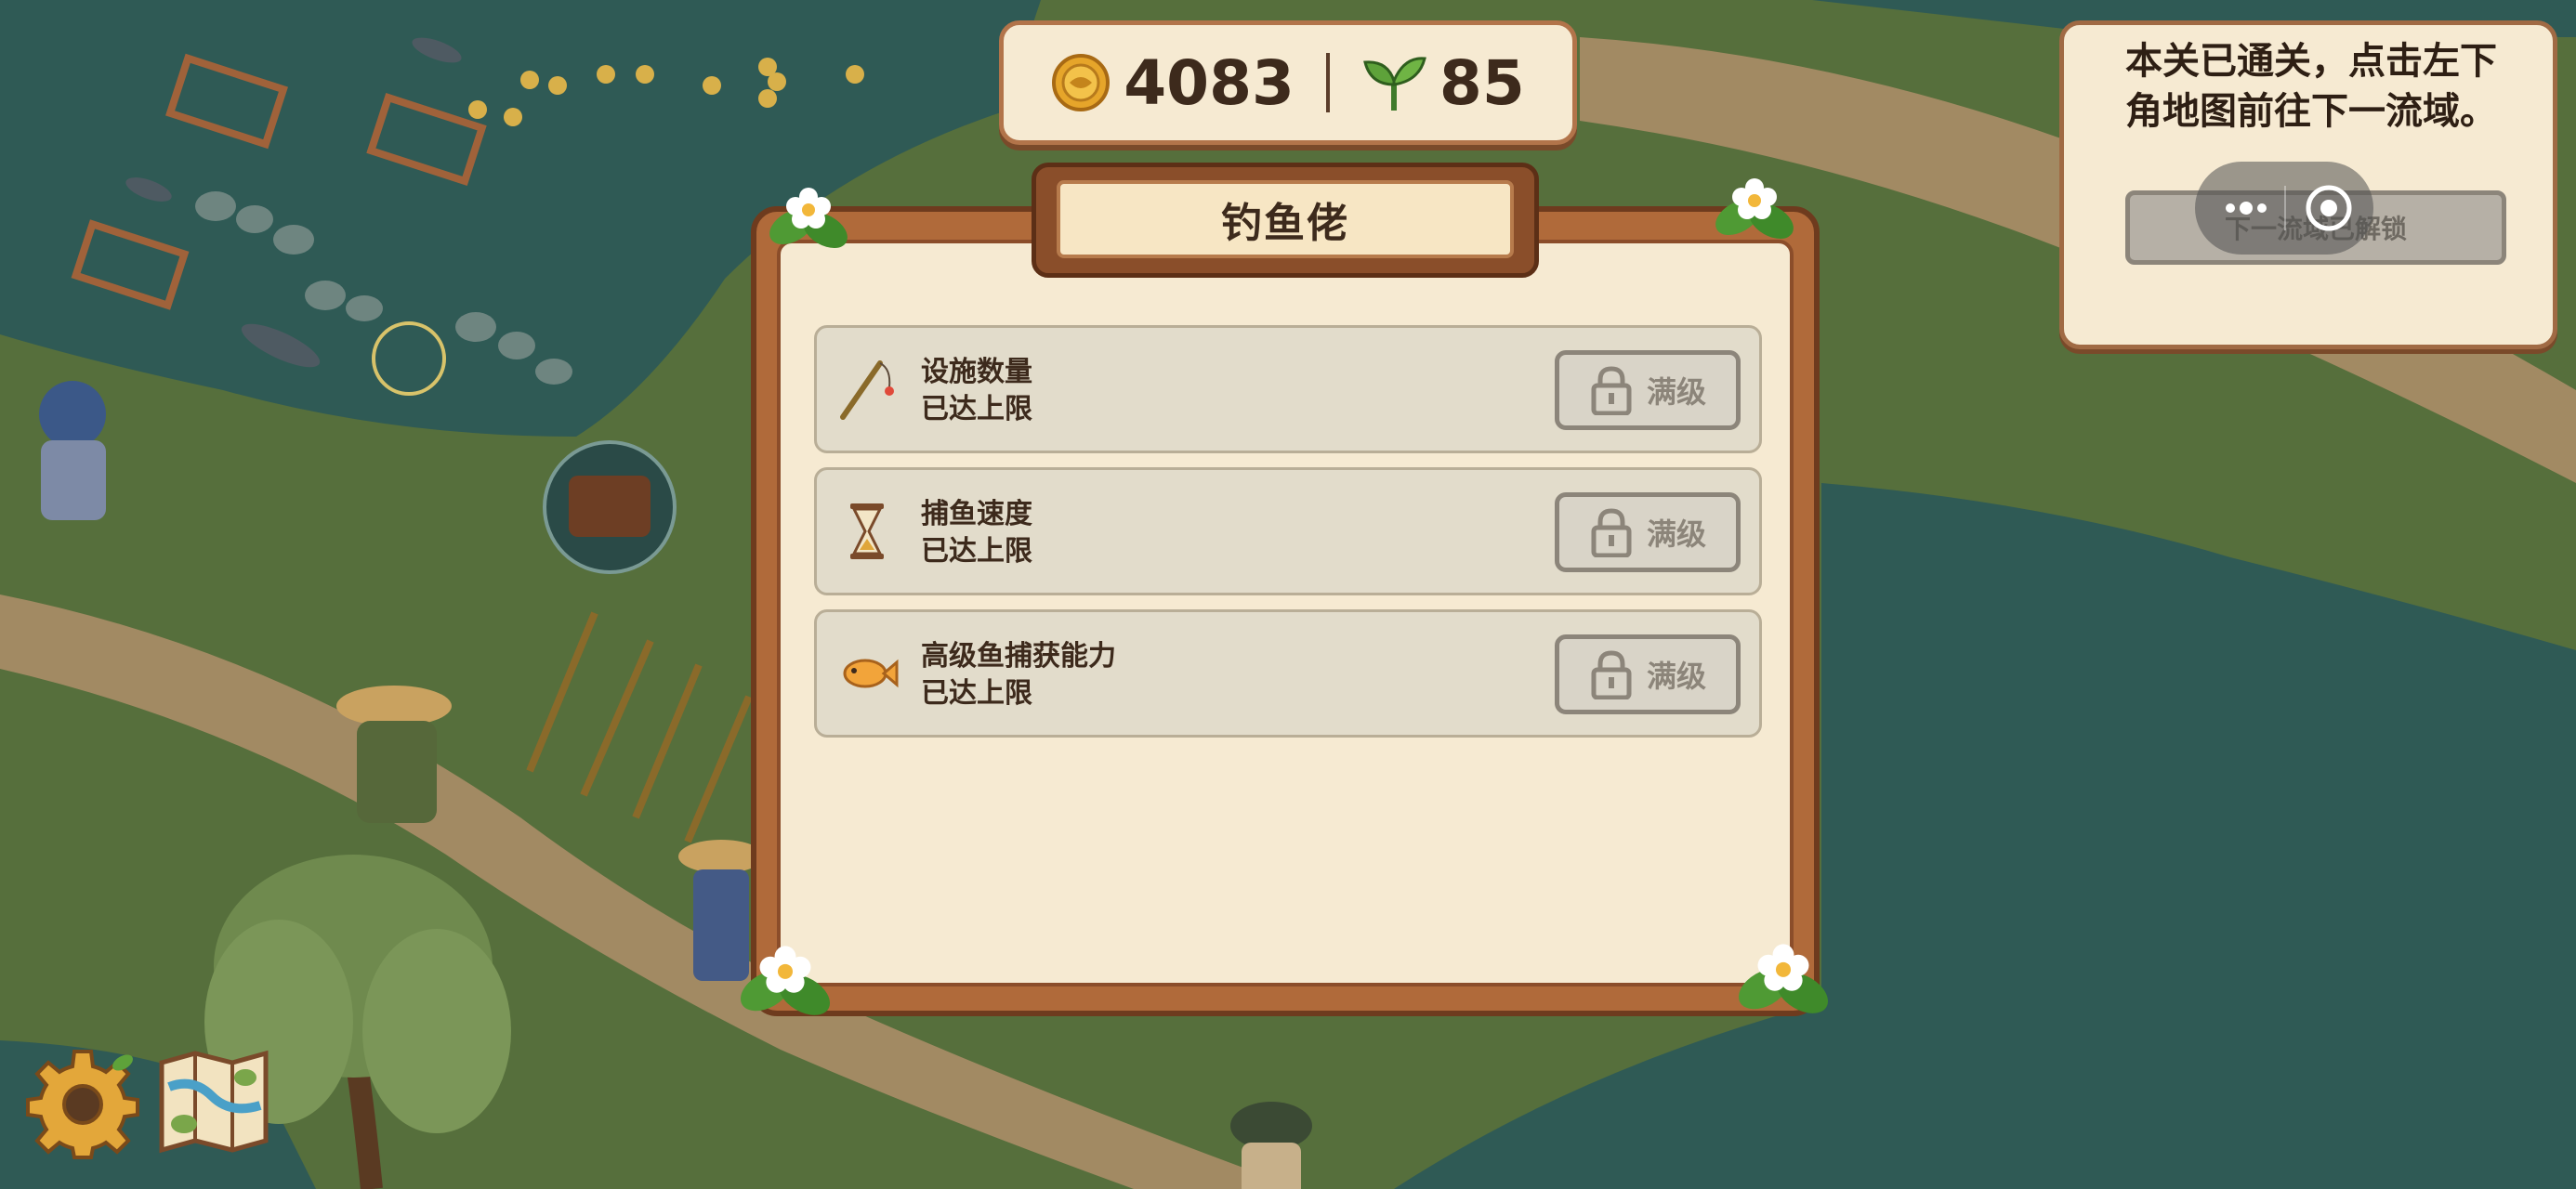  What do you see at coordinates (976, 514) in the screenshot?
I see `upgrade-name: 捕鱼速度` at bounding box center [976, 514].